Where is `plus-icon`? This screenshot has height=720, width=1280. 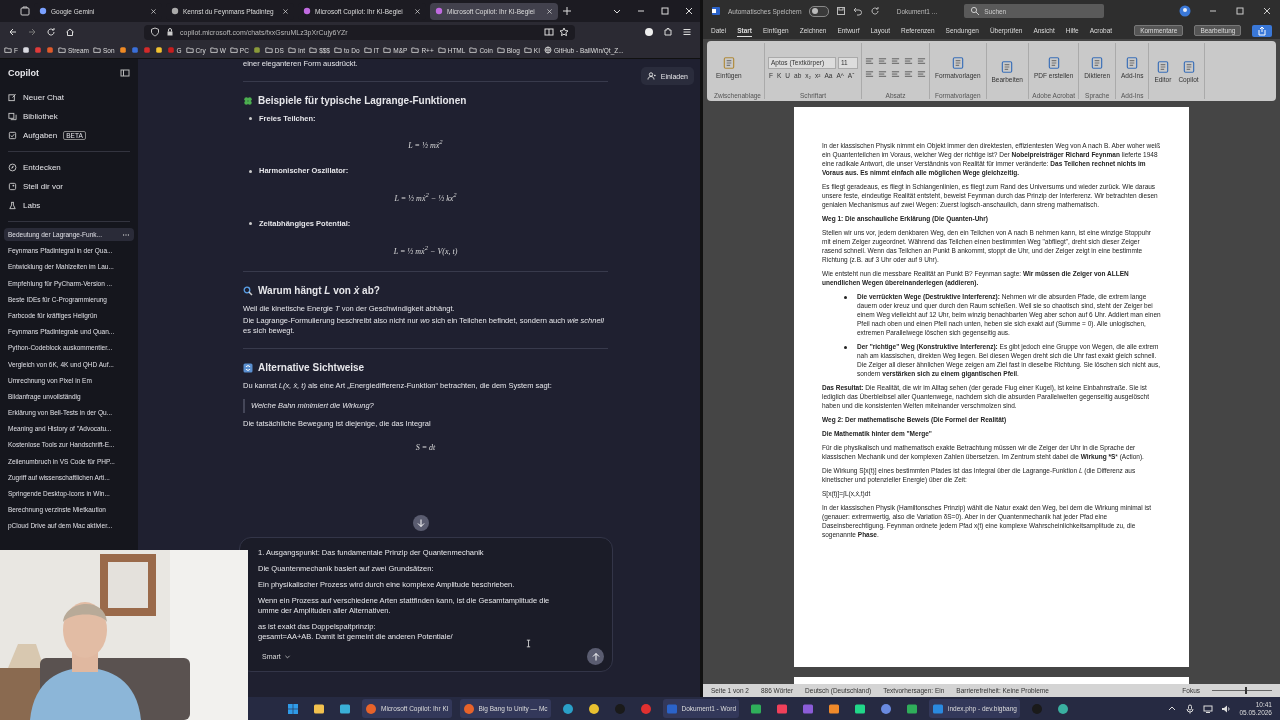 plus-icon is located at coordinates (567, 11).